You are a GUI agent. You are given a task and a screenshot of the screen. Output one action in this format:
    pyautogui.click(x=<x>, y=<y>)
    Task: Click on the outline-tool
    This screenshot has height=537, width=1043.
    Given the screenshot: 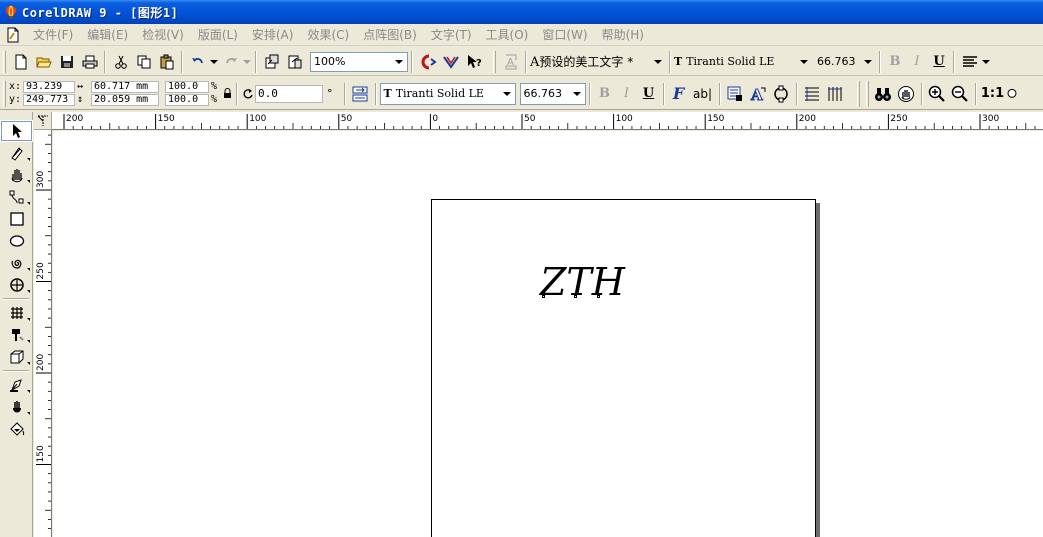 What is the action you would take?
    pyautogui.click(x=16, y=357)
    